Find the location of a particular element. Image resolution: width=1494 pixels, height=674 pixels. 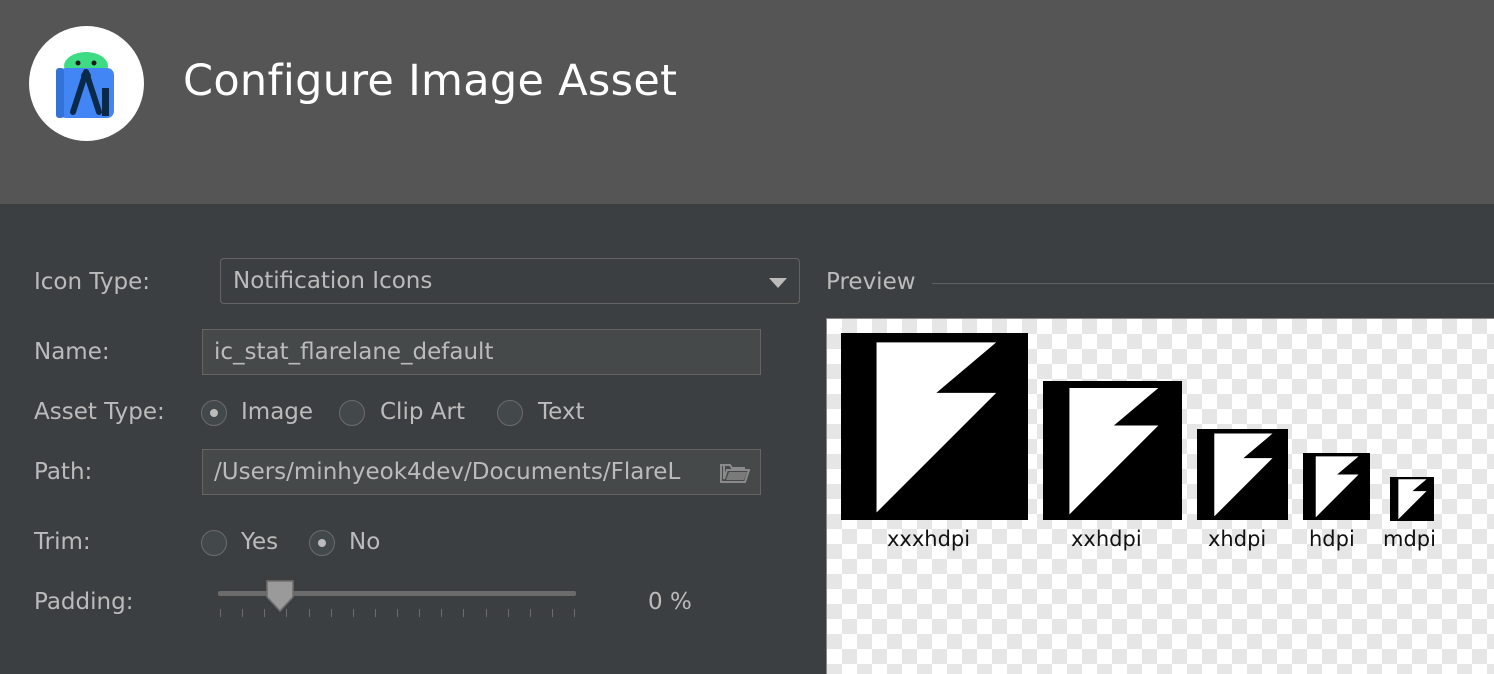

density-label-xhdpi: xhdpi is located at coordinates (1237, 539).